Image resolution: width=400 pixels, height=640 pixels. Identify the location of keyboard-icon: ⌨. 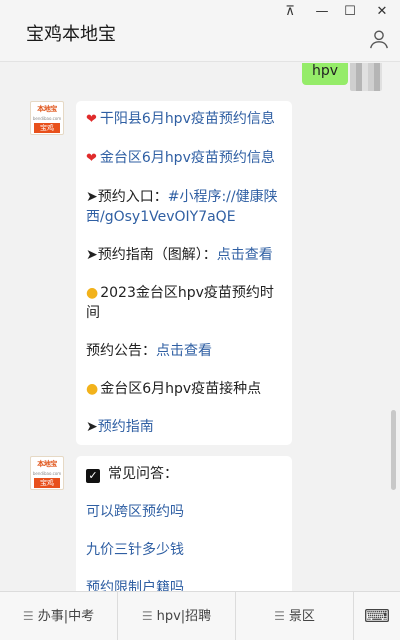
(377, 616).